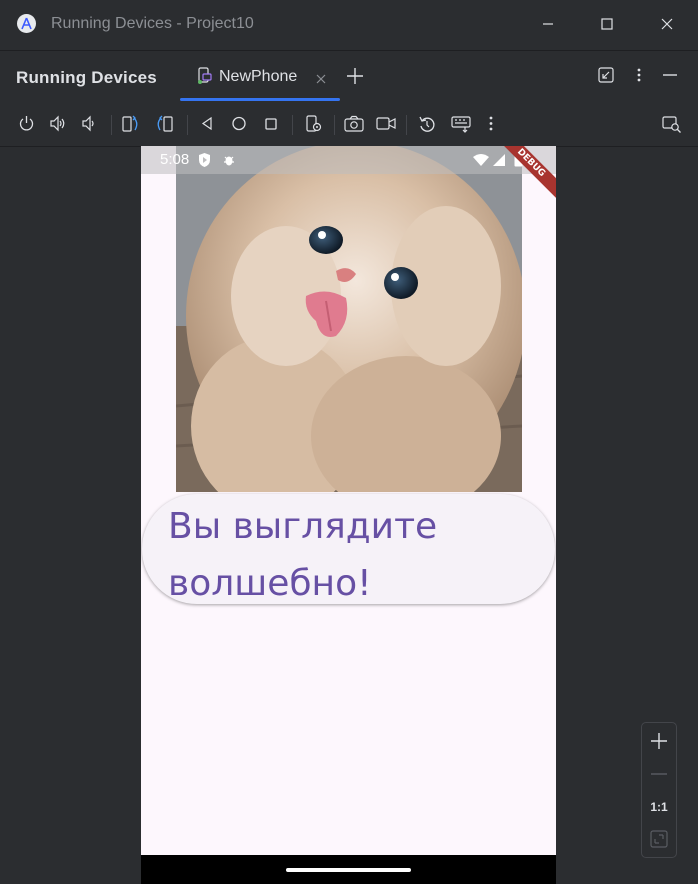 This screenshot has height=884, width=698. I want to click on shield-icon, so click(204, 162).